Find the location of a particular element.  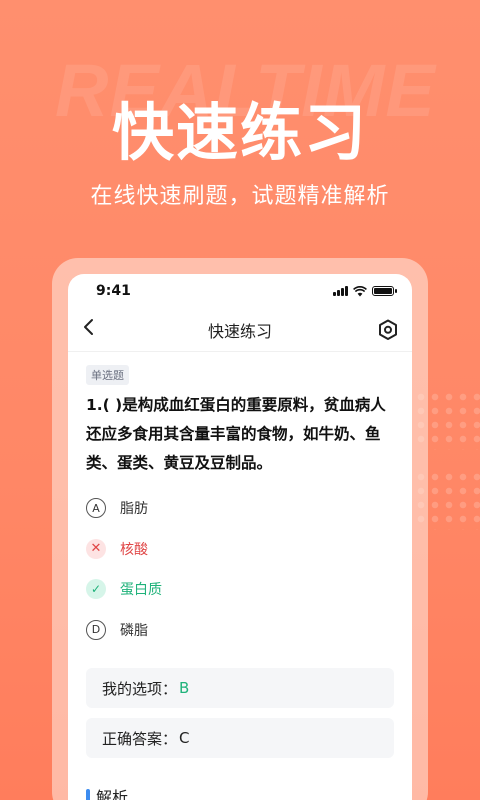

navbar: 快速练习 is located at coordinates (240, 330).